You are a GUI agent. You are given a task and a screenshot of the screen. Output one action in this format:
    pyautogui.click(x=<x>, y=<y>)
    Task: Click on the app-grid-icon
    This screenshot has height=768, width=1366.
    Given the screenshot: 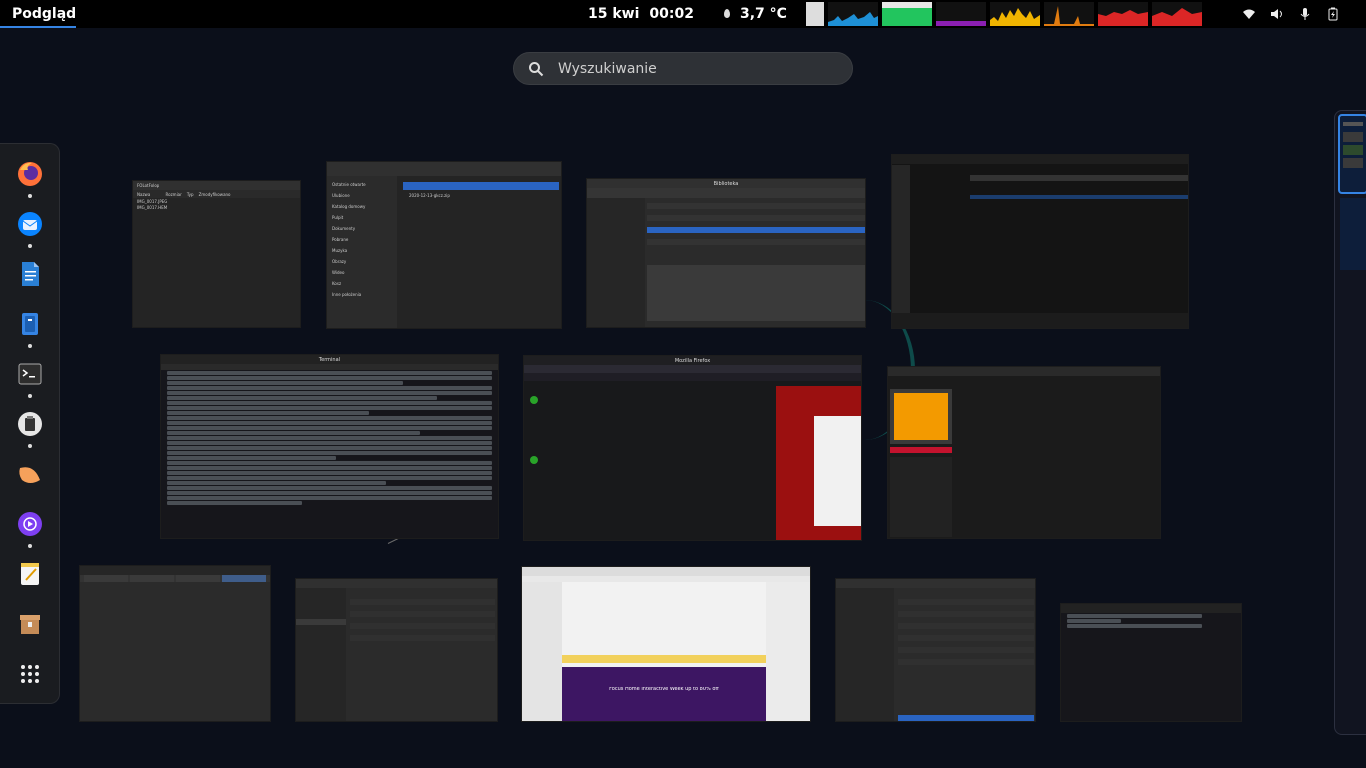 What is the action you would take?
    pyautogui.click(x=30, y=674)
    